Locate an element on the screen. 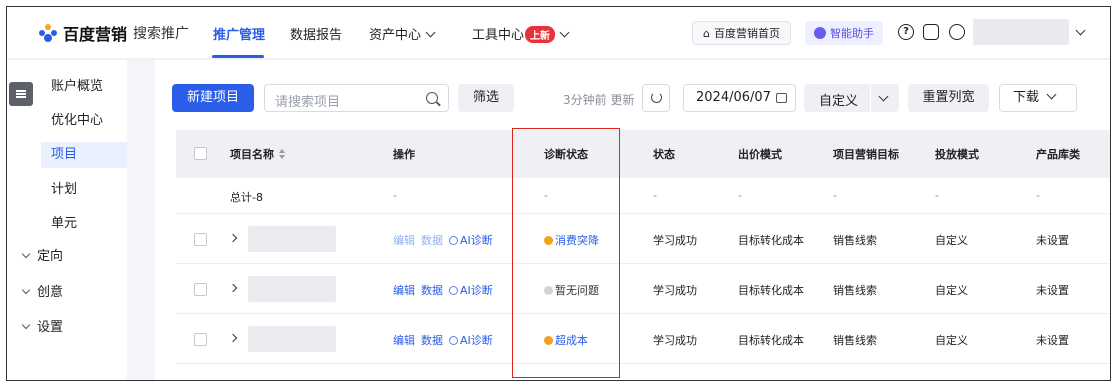 The height and width of the screenshot is (387, 1117). nav-tab-asset-center: 资产中心 is located at coordinates (402, 33).